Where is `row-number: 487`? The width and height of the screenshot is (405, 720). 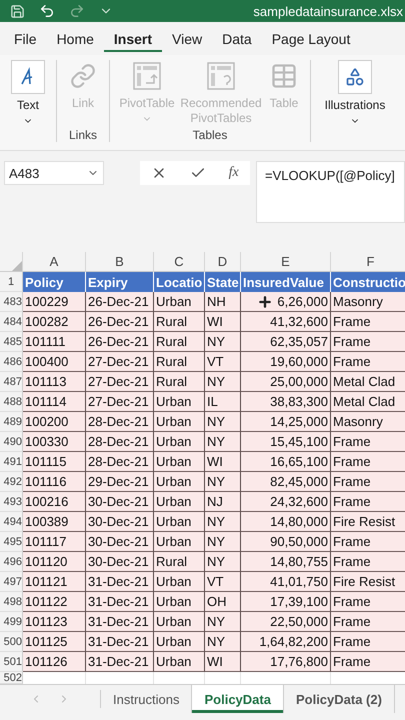 row-number: 487 is located at coordinates (11, 382).